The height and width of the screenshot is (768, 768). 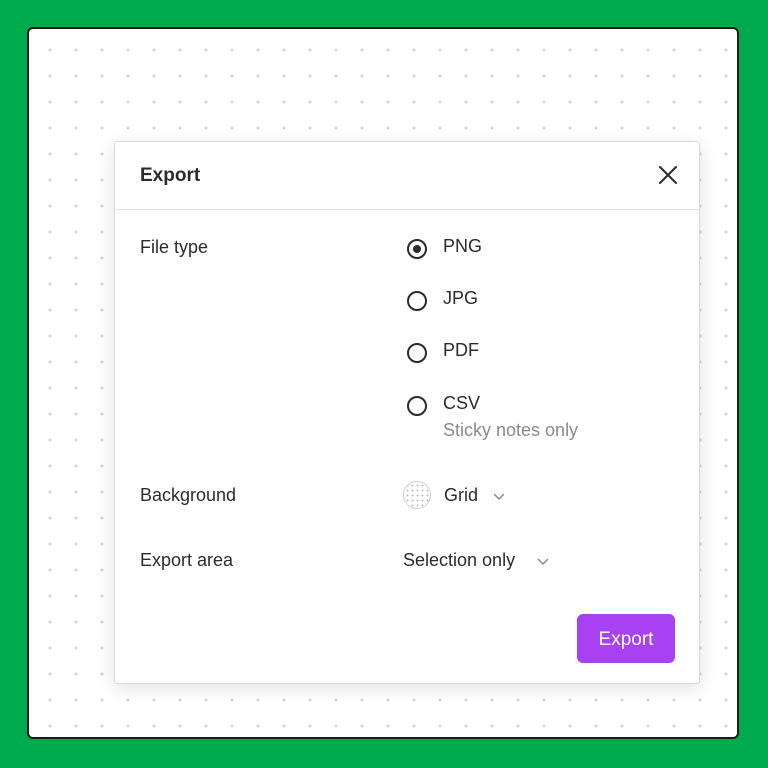 I want to click on background-label: Background, so click(x=188, y=495).